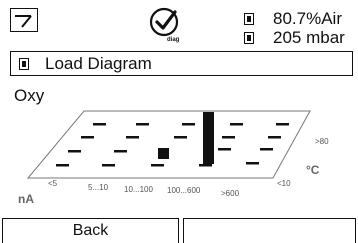 Image resolution: width=358 pixels, height=243 pixels. What do you see at coordinates (24, 20) in the screenshot?
I see `measurement-mode-icon` at bounding box center [24, 20].